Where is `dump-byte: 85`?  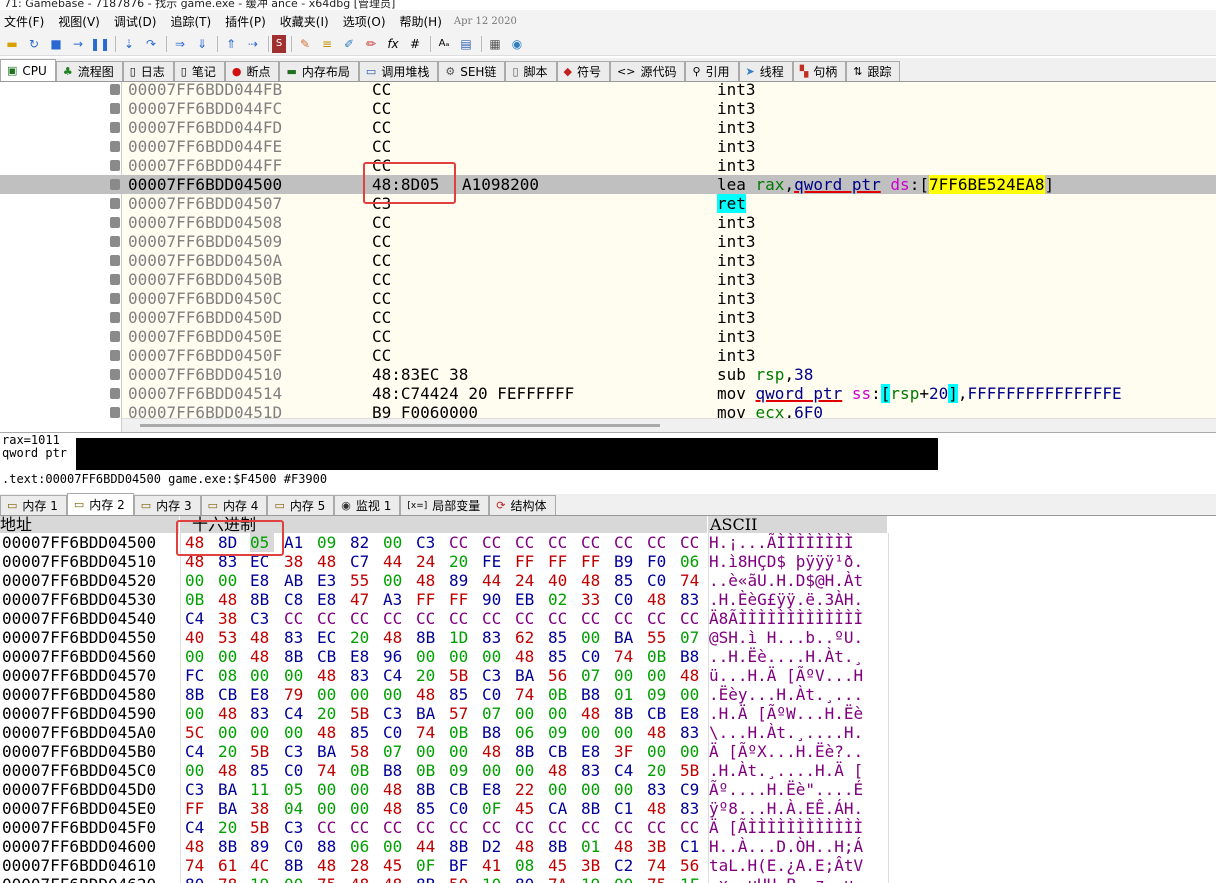
dump-byte: 85 is located at coordinates (262, 770).